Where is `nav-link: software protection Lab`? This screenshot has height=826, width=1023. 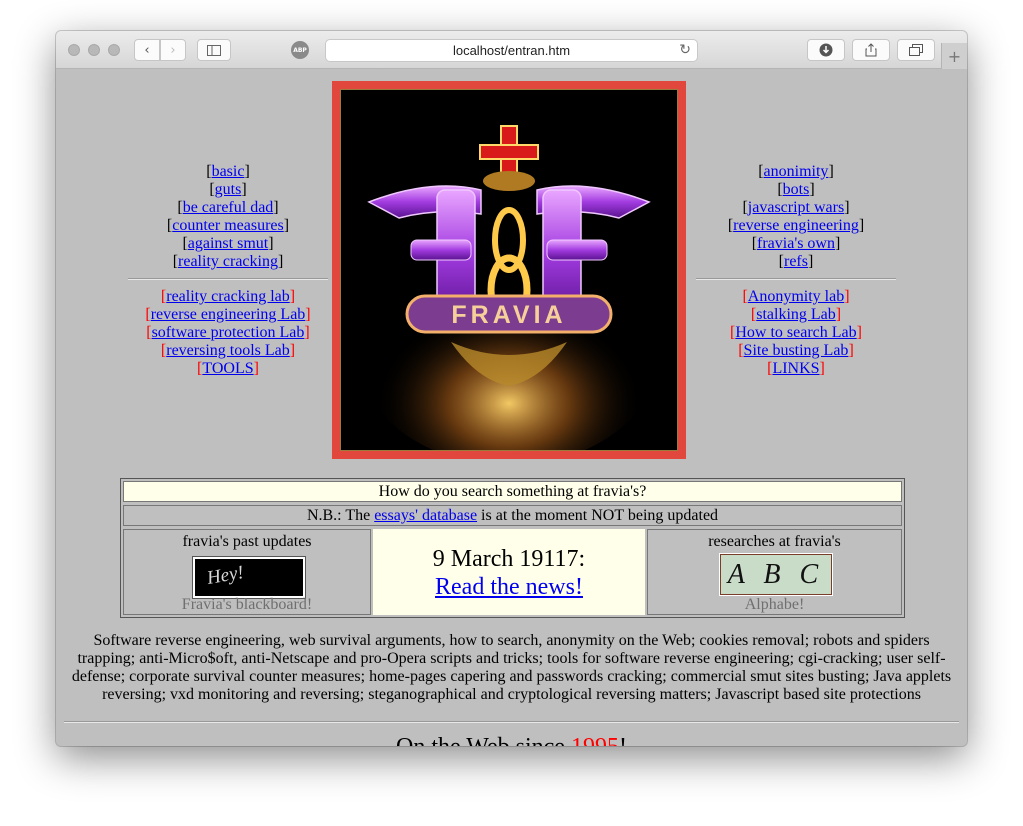
nav-link: software protection Lab is located at coordinates (228, 332).